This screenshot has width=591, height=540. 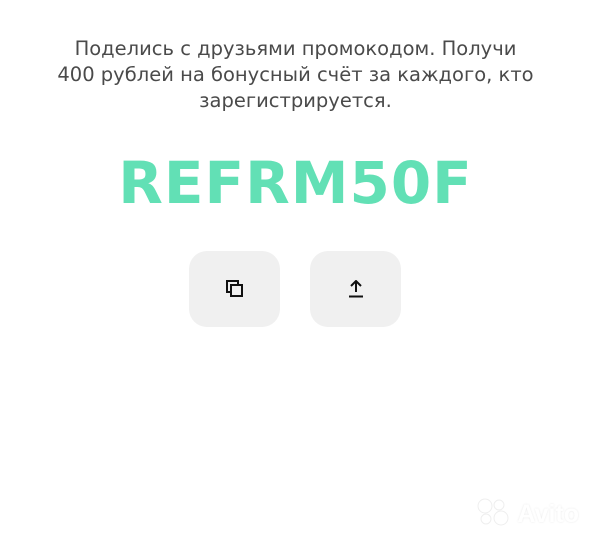 What do you see at coordinates (494, 514) in the screenshot?
I see `avito-logo-icon` at bounding box center [494, 514].